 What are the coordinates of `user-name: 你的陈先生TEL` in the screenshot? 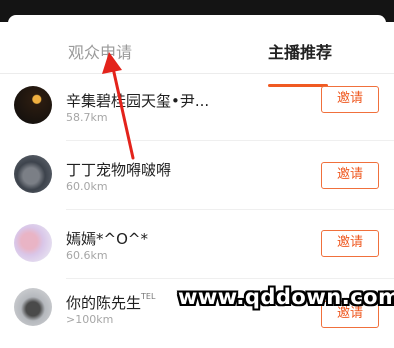 It's located at (111, 302).